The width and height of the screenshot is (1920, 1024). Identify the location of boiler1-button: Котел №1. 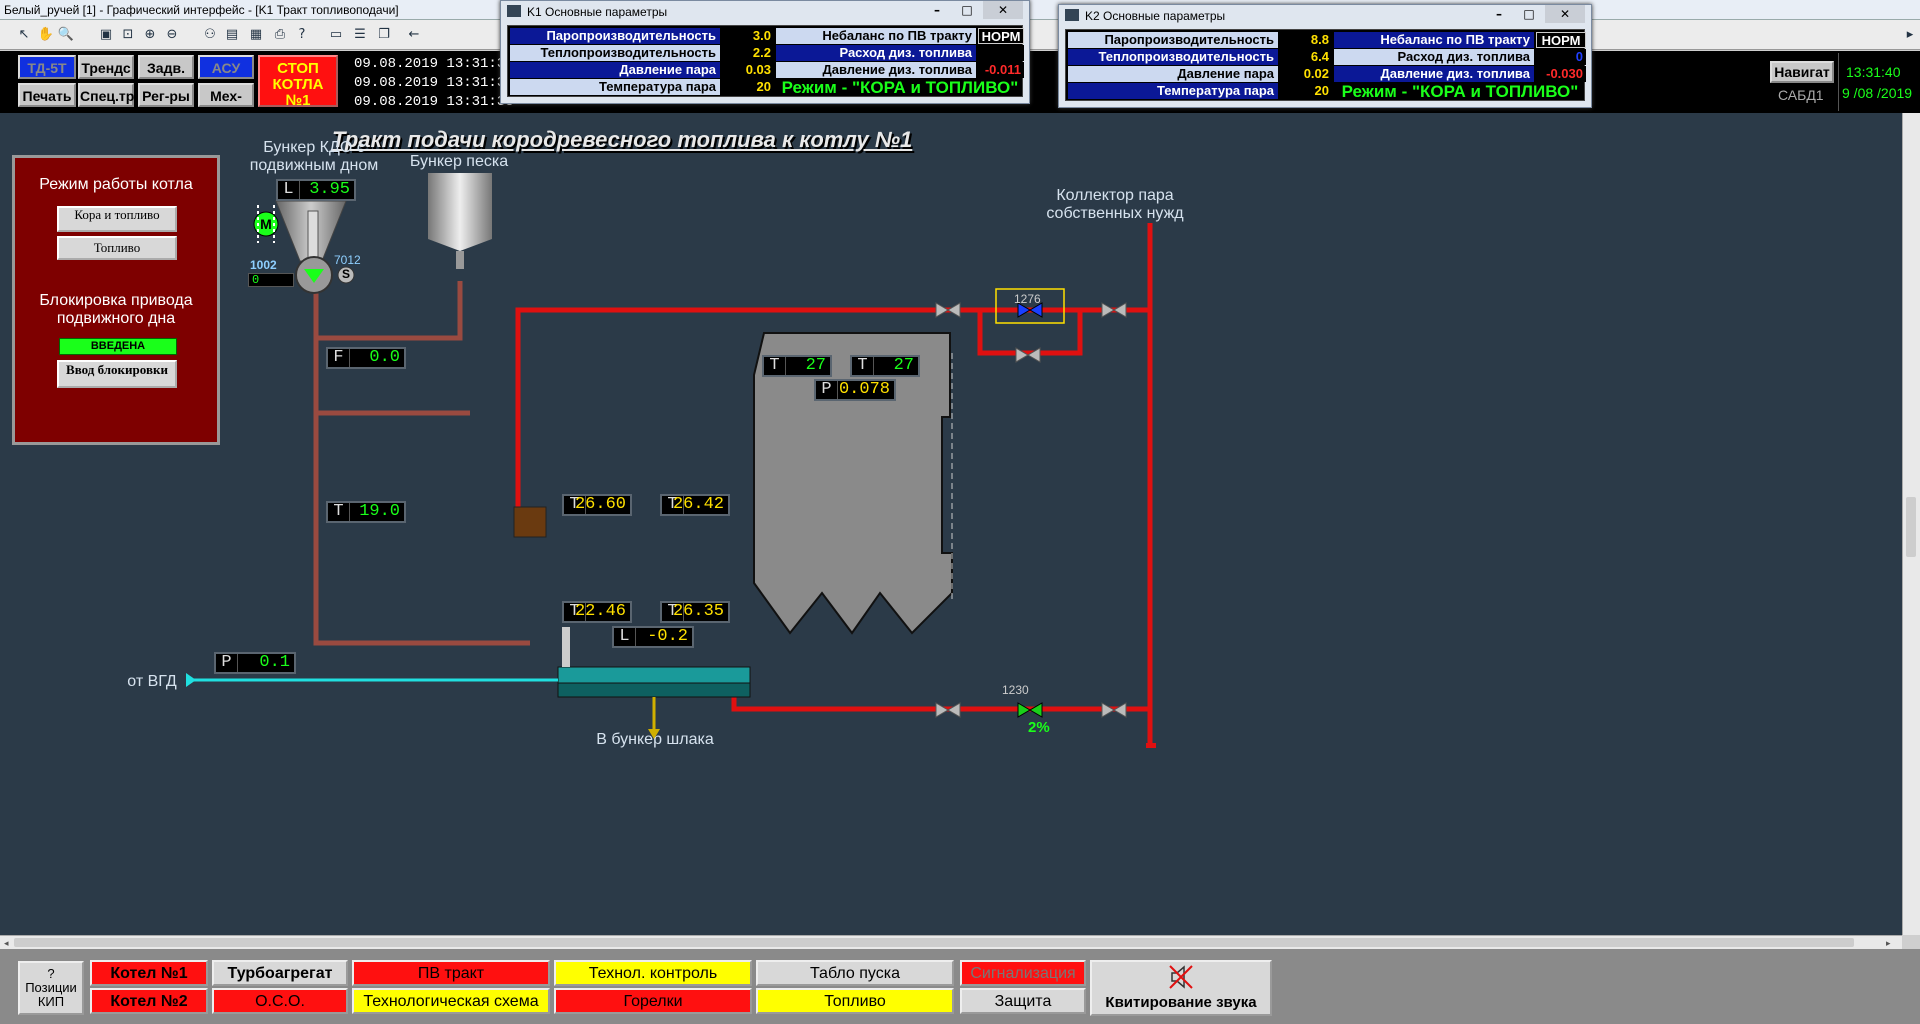
(149, 973).